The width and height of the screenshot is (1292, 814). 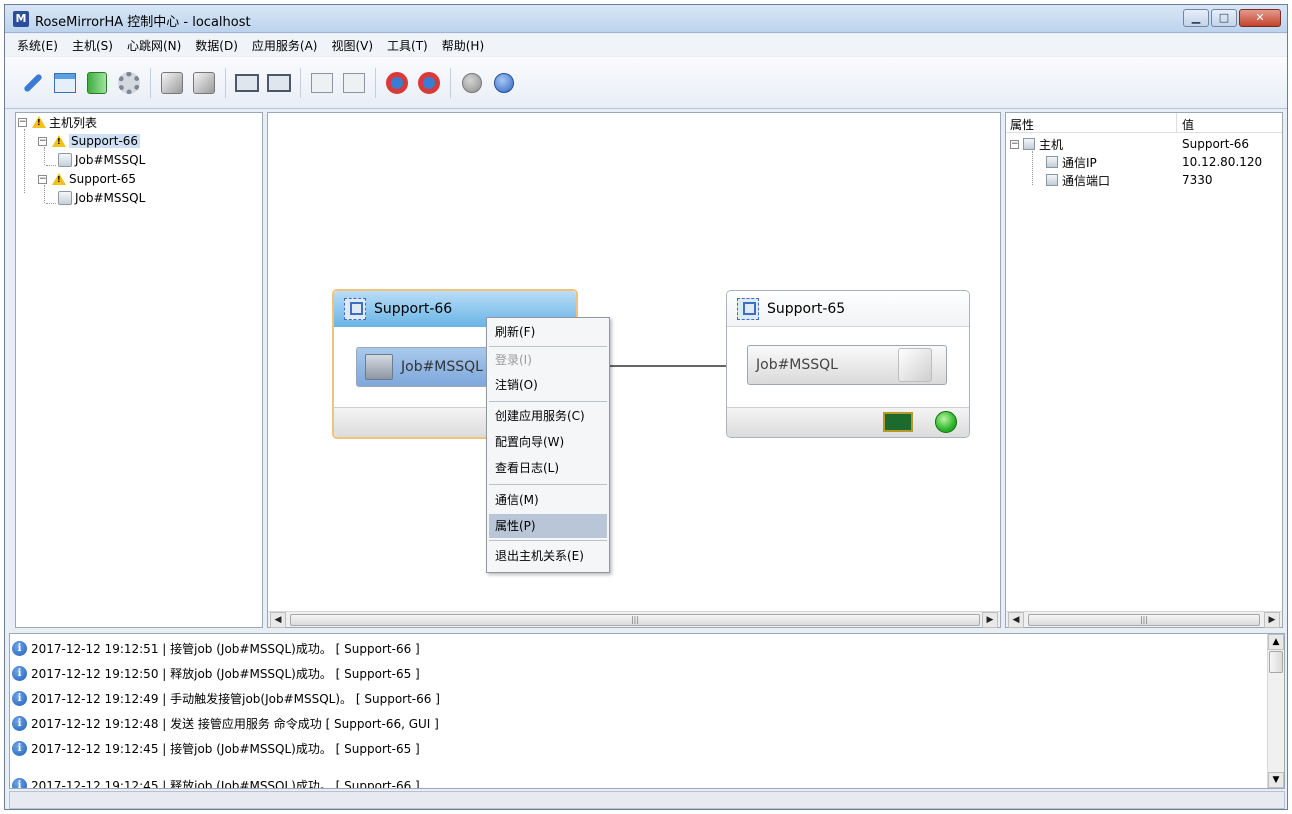 I want to click on menu-config-wizard: 配置向导(W), so click(x=548, y=442).